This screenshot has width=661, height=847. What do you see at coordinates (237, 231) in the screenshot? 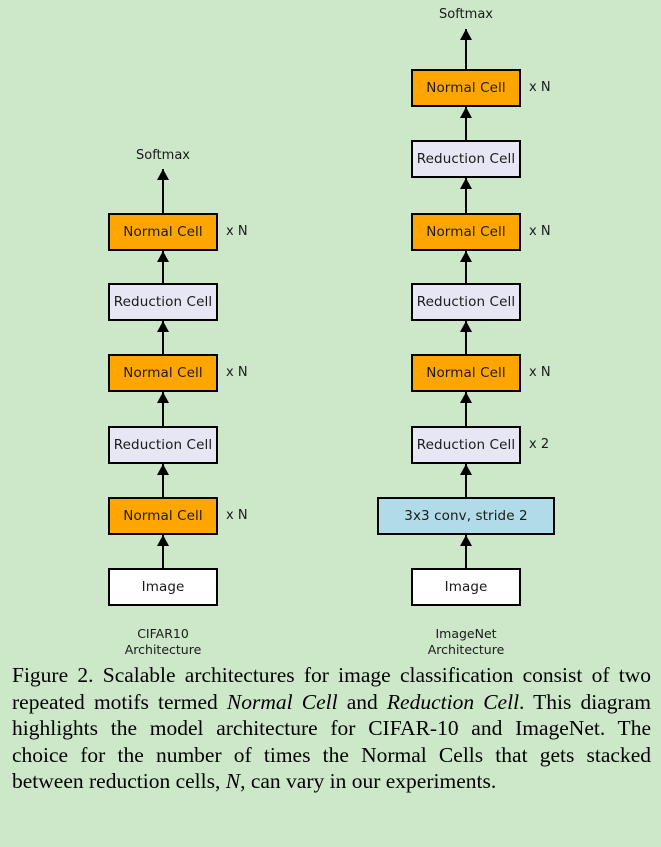
I see `multiplier-label-cifar10-3: x N` at bounding box center [237, 231].